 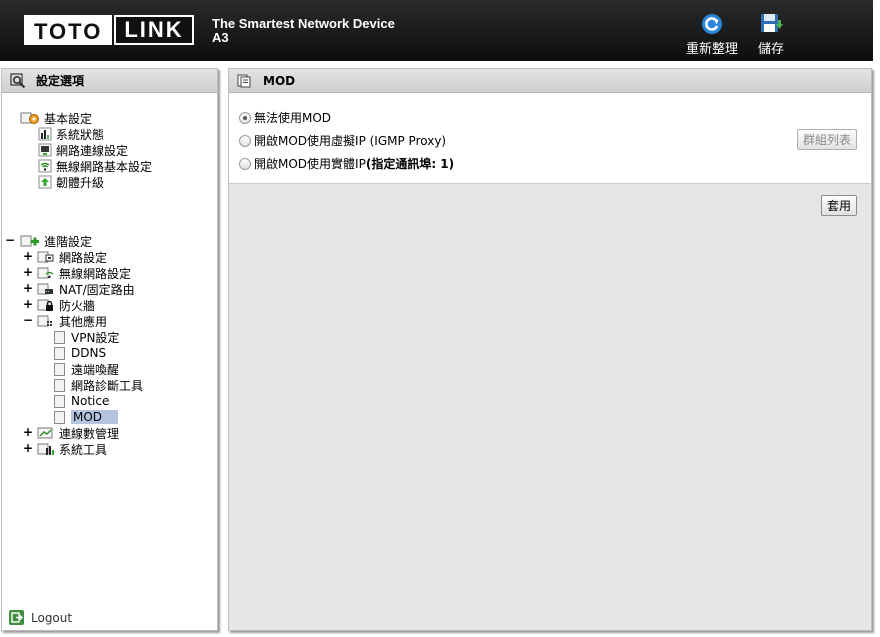 I want to click on sidebar-item-firmware-upgrade: 韌體升級, so click(x=71, y=182).